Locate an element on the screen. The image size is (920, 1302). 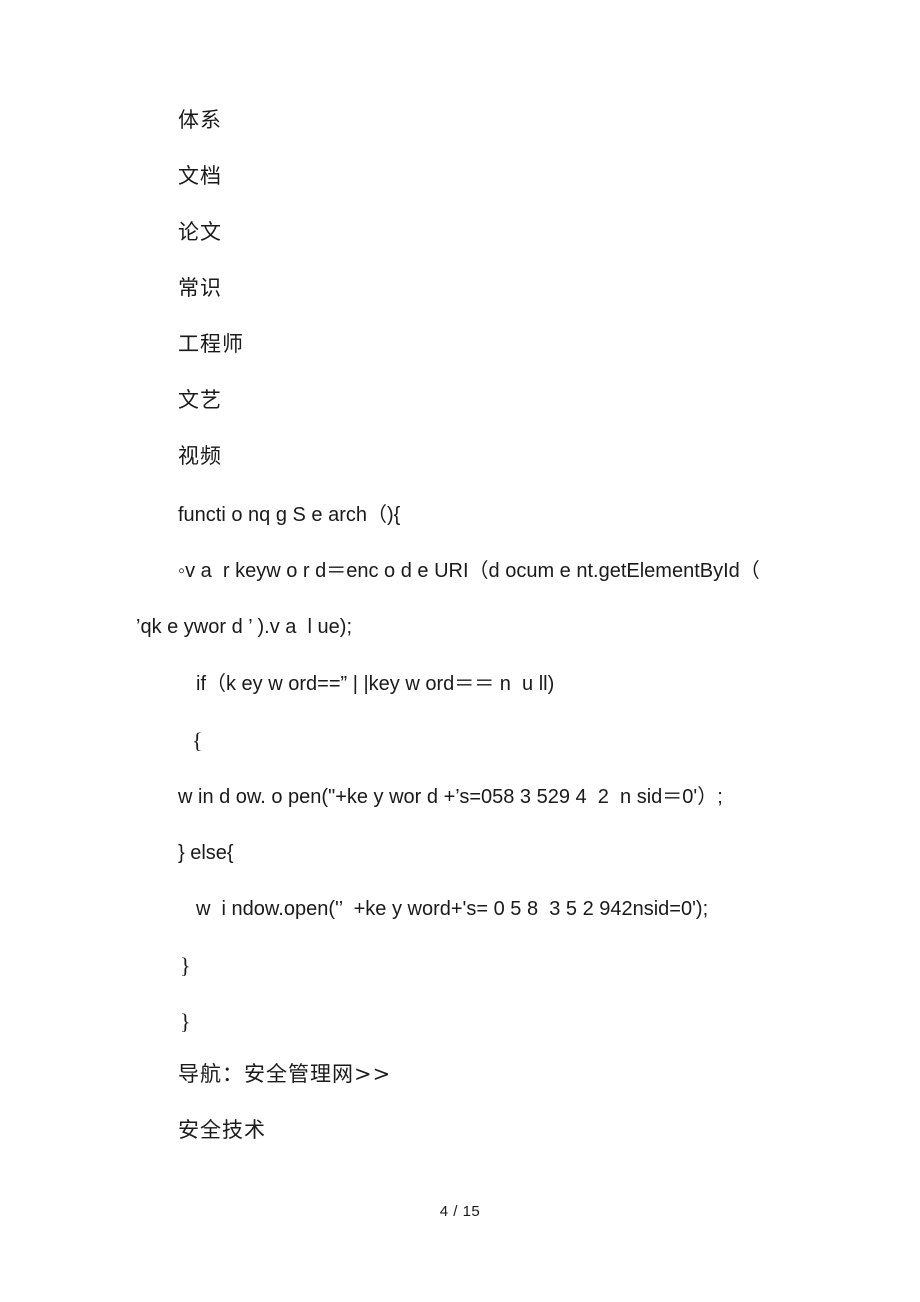
code-line-else-brace: } else{ is located at coordinates (206, 853).